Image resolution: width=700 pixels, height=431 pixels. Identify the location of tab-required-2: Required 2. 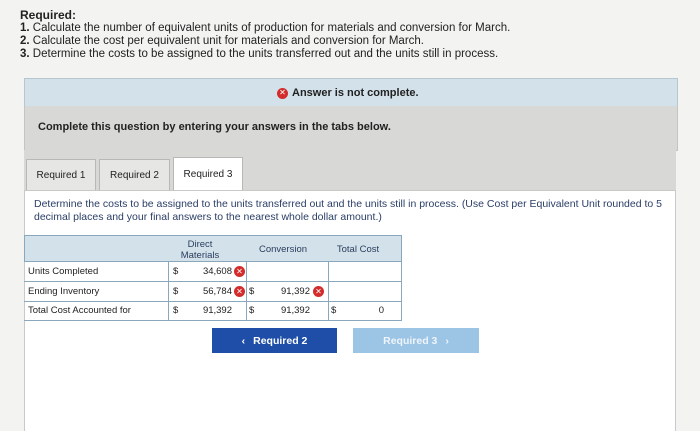
(134, 174).